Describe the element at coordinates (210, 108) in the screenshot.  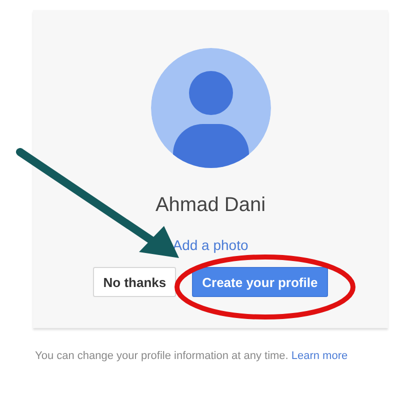
I see `avatar-icon` at that location.